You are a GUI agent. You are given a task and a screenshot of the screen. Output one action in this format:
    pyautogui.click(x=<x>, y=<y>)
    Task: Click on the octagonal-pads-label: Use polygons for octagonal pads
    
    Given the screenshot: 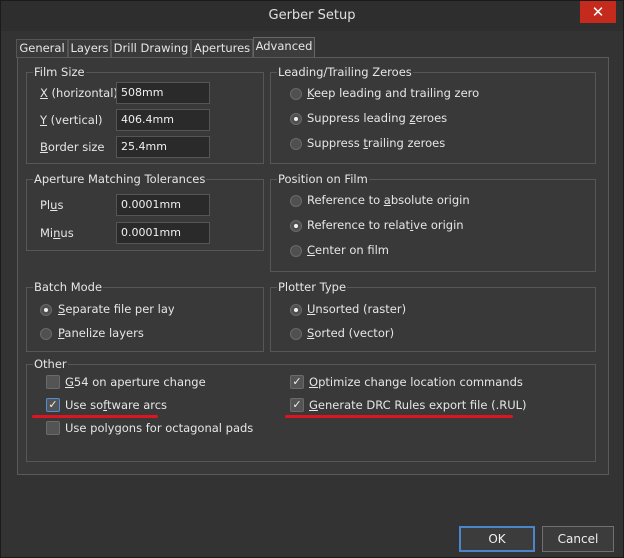 What is the action you would take?
    pyautogui.click(x=159, y=428)
    